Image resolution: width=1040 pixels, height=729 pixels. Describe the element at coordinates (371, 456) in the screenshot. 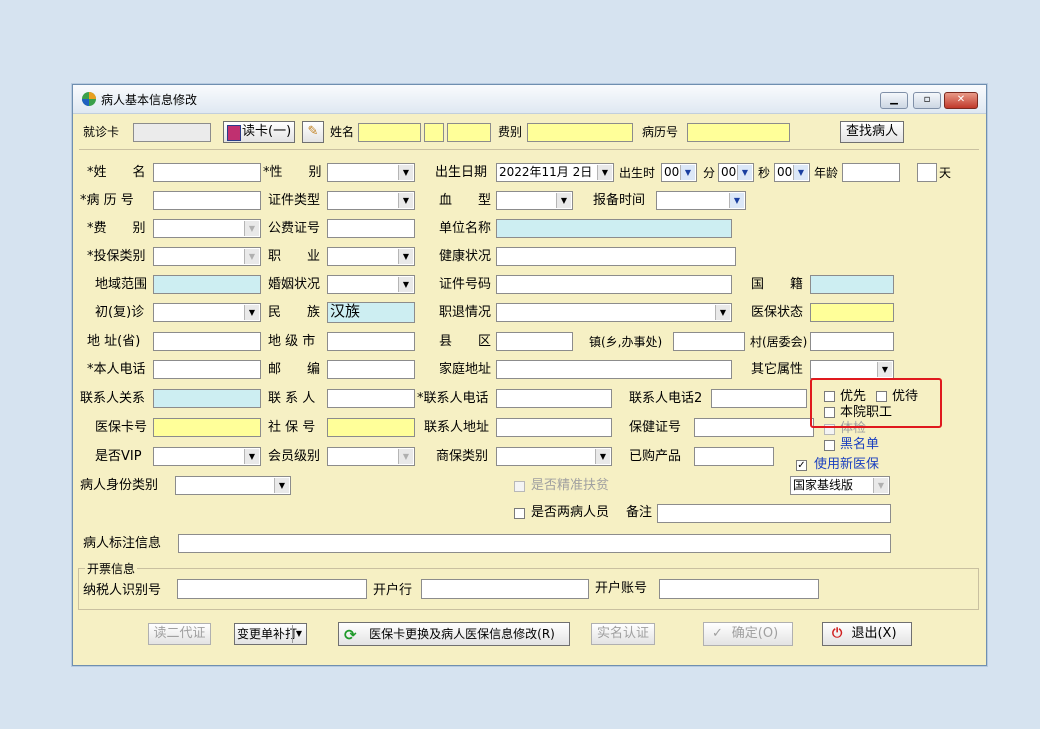

I see `member-level-select` at that location.